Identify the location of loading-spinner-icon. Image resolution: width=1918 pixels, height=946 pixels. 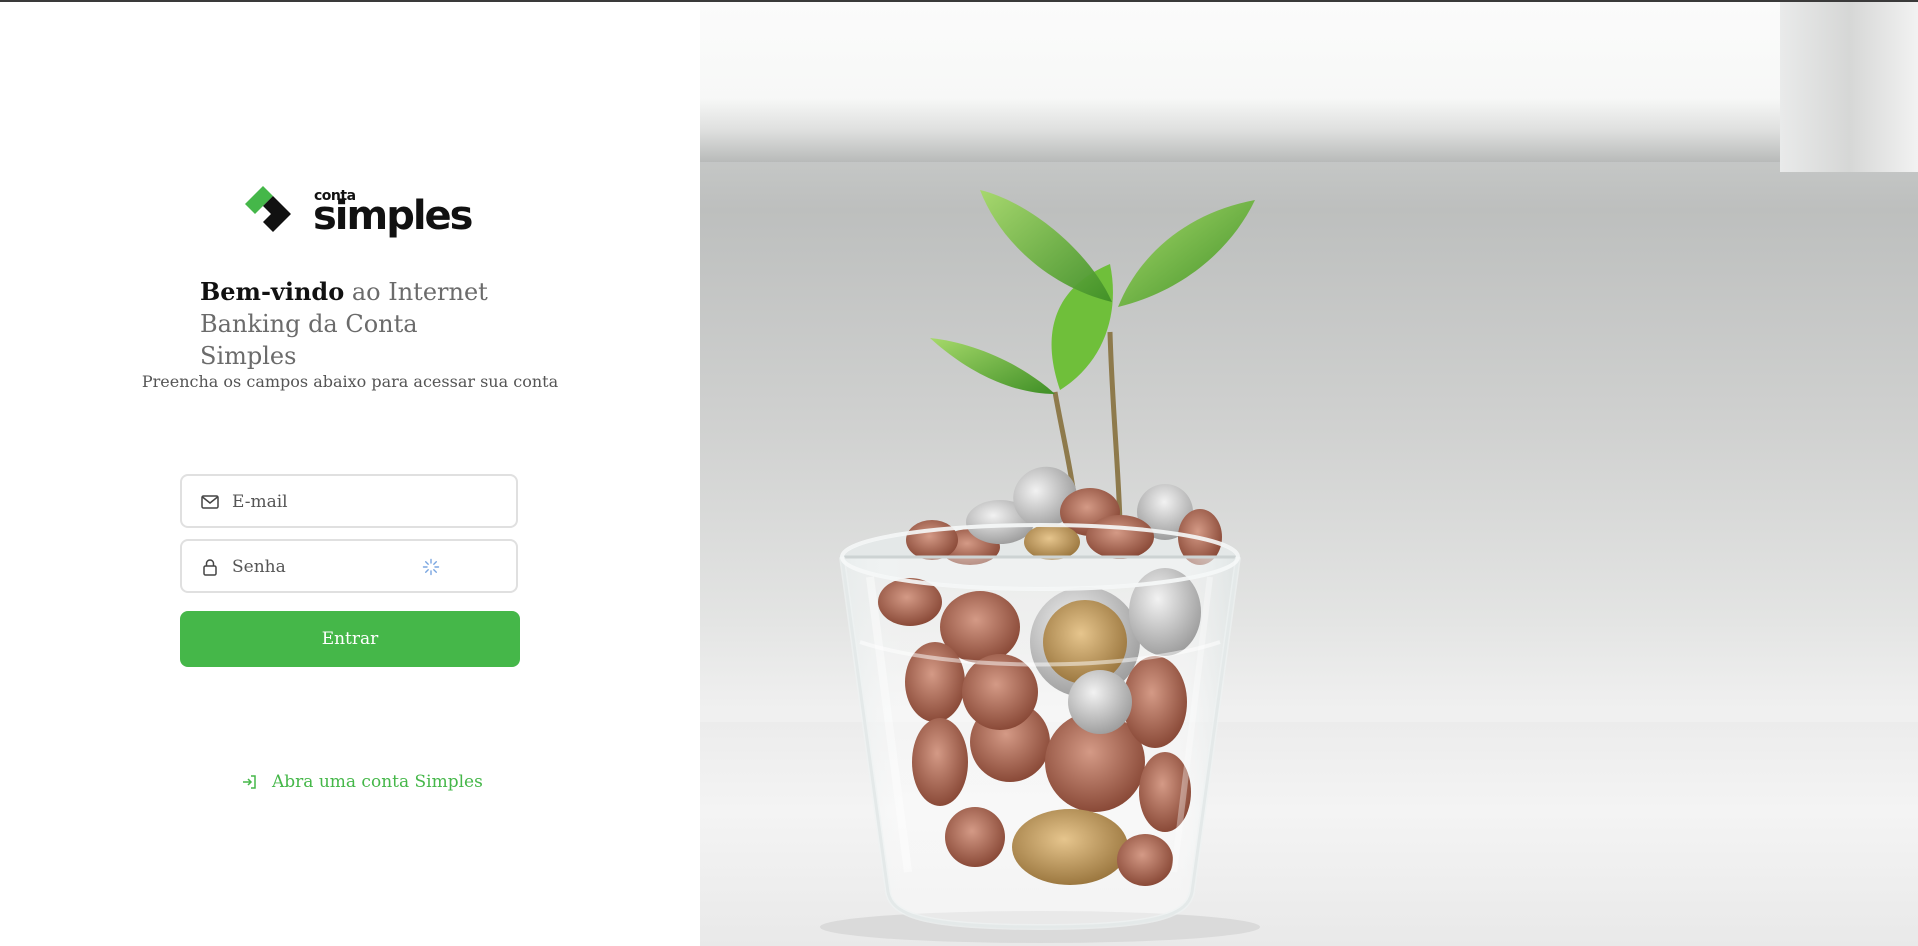
(431, 567).